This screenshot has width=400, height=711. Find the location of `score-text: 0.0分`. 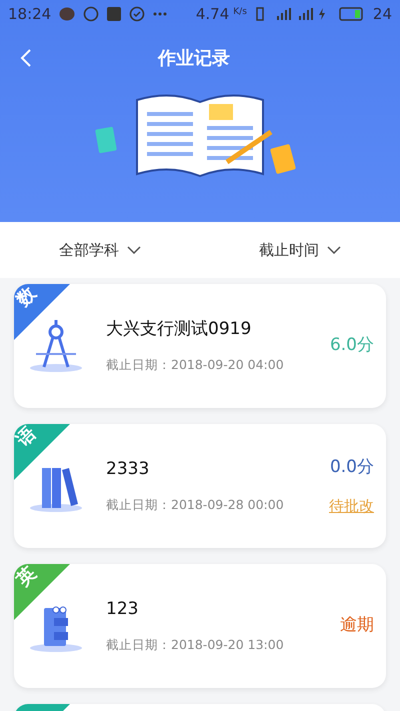

score-text: 0.0分 is located at coordinates (352, 467).